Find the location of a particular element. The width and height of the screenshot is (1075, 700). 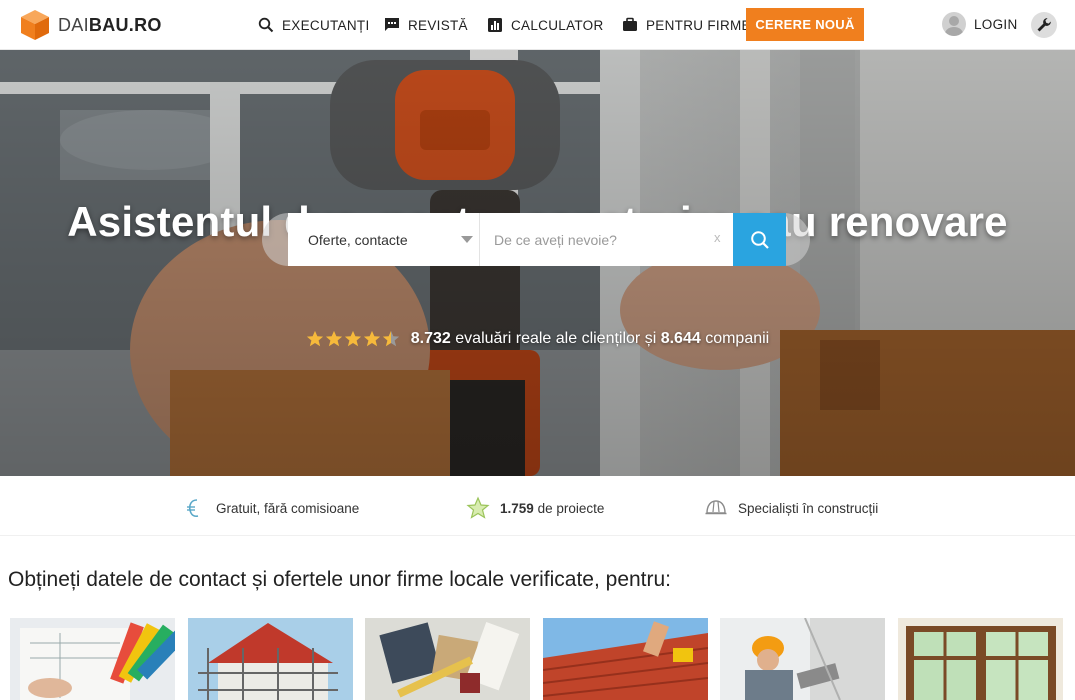

window-frame-image is located at coordinates (980, 659).